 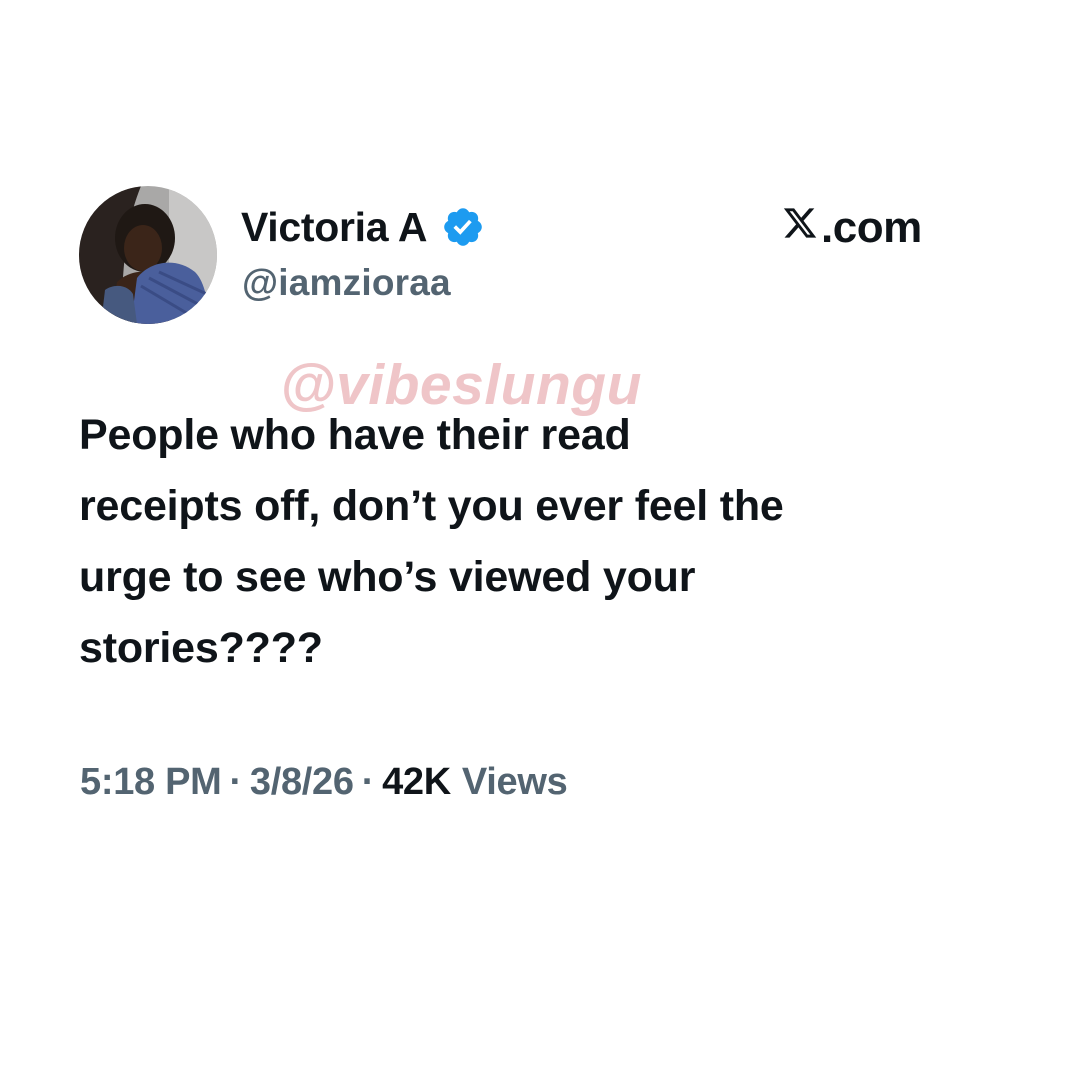 What do you see at coordinates (514, 781) in the screenshot?
I see `views-label: Views` at bounding box center [514, 781].